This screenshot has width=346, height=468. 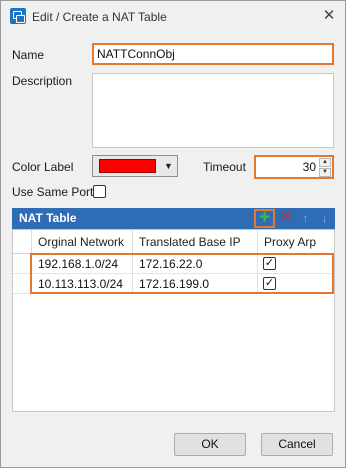 I want to click on use-same-port-checkbox, so click(x=99, y=191).